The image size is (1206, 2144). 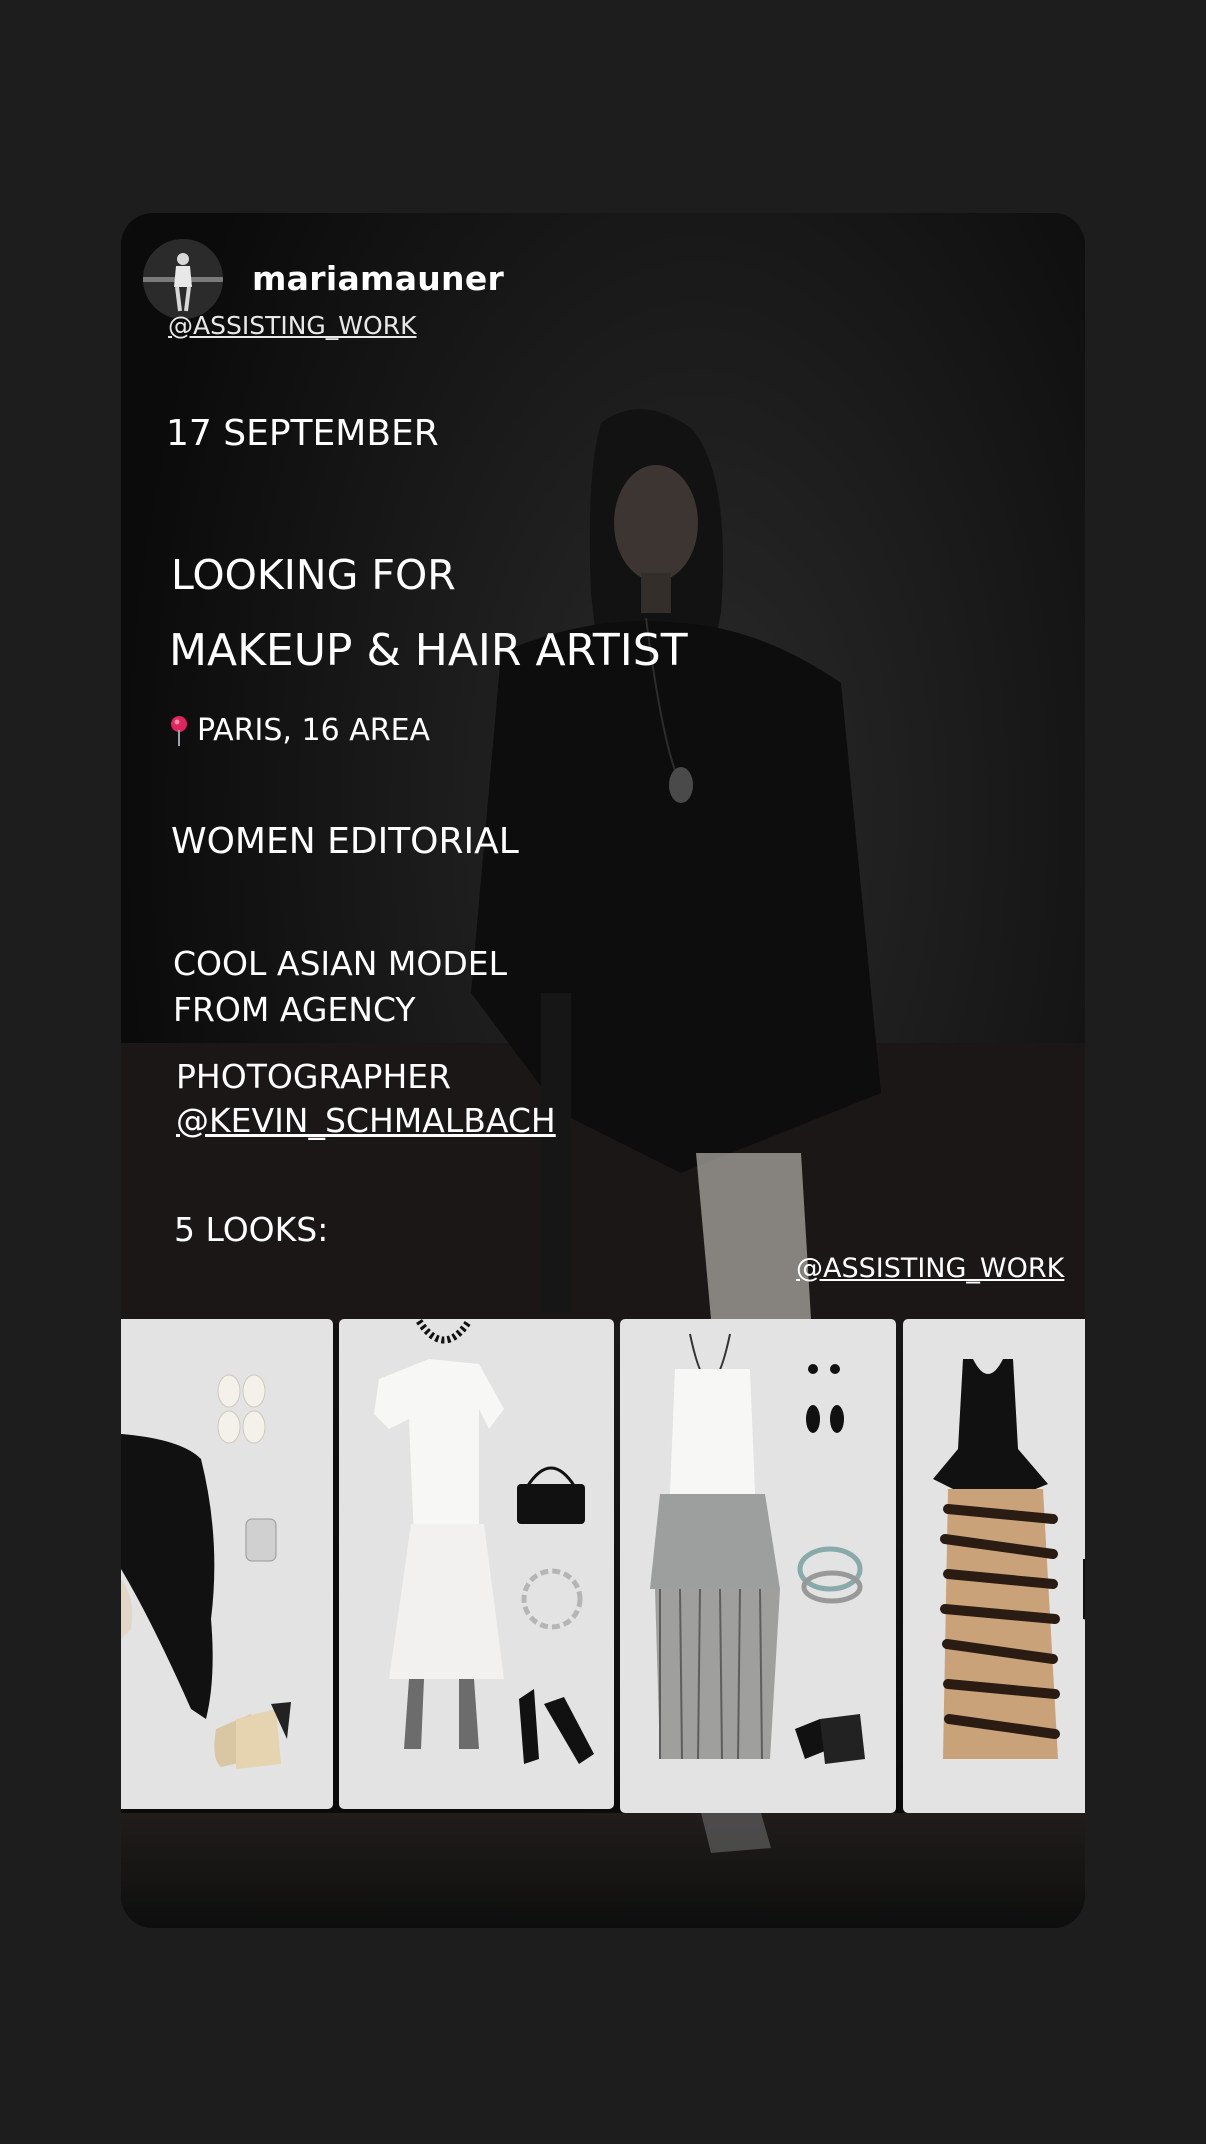 I want to click on photographer-info: PHOTOGRAPHER @KEVIN_SCHMALBACH, so click(x=366, y=1099).